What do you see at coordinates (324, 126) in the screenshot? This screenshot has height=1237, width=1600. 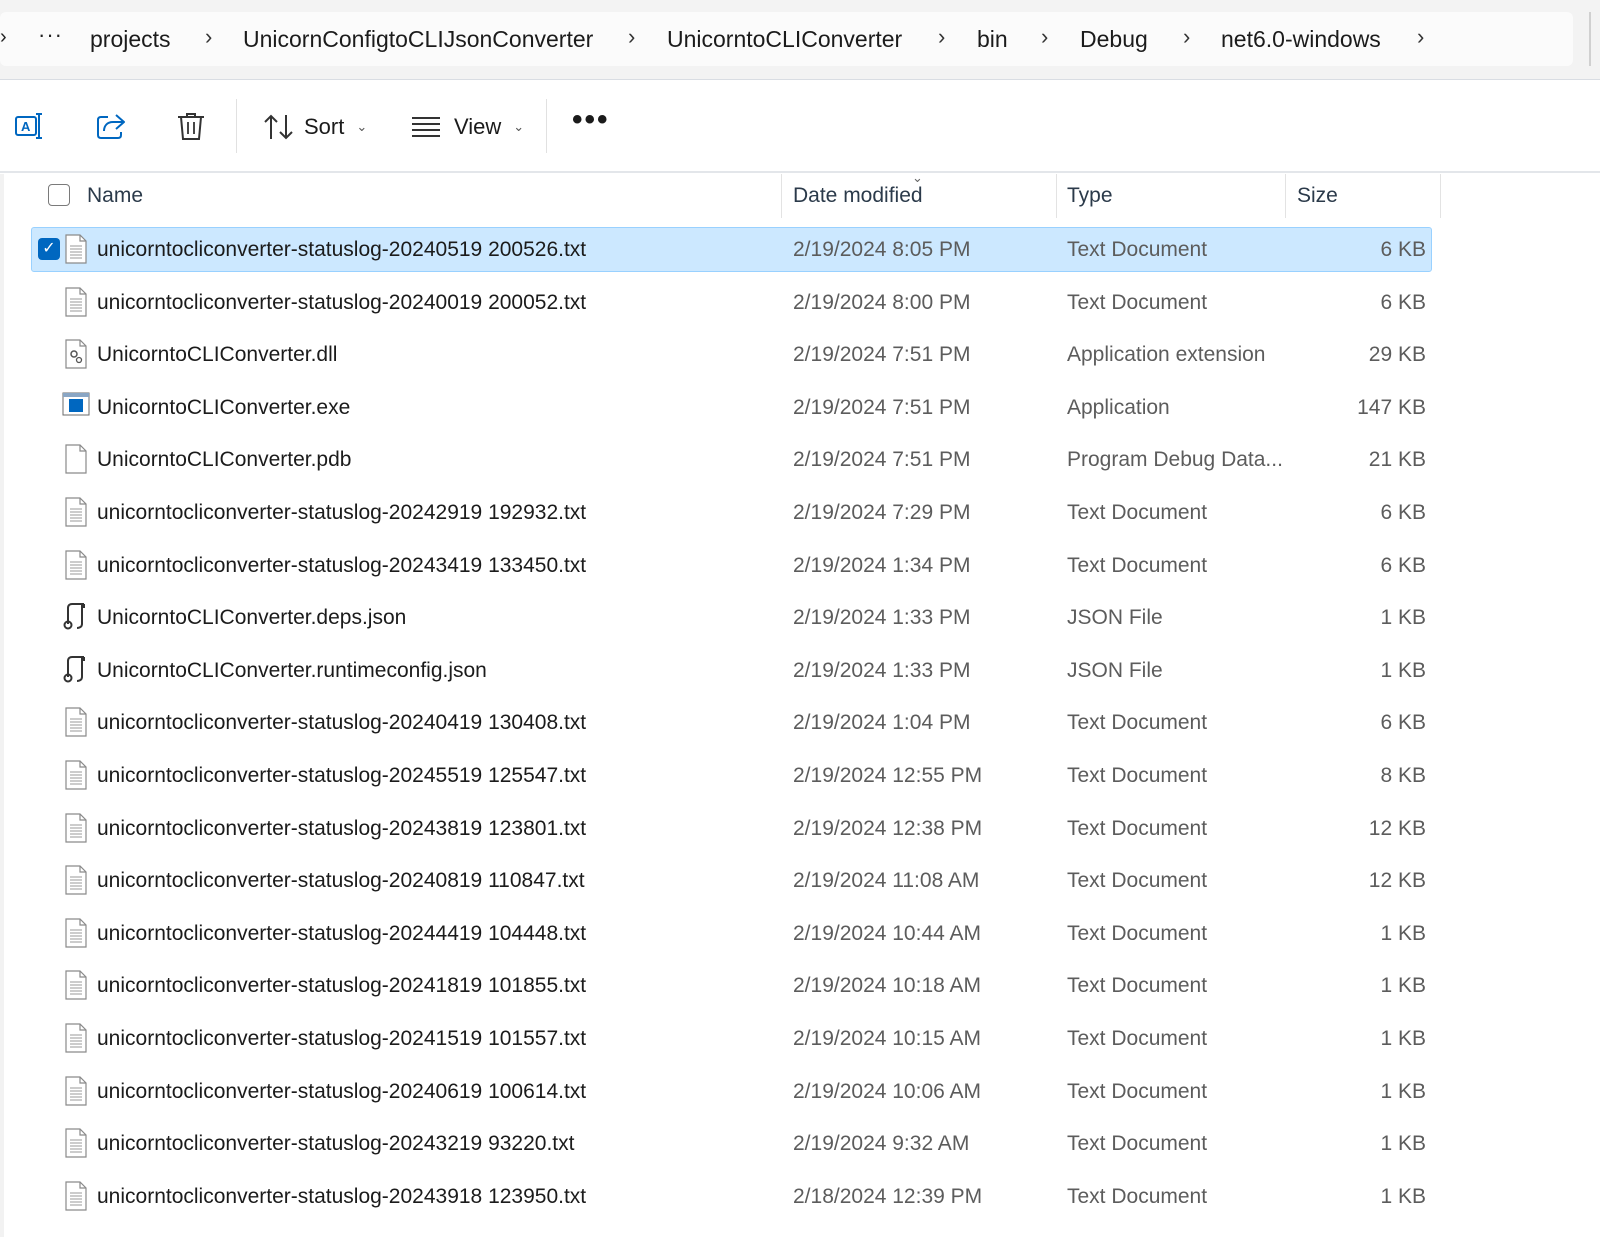 I see `sort-label: Sort` at bounding box center [324, 126].